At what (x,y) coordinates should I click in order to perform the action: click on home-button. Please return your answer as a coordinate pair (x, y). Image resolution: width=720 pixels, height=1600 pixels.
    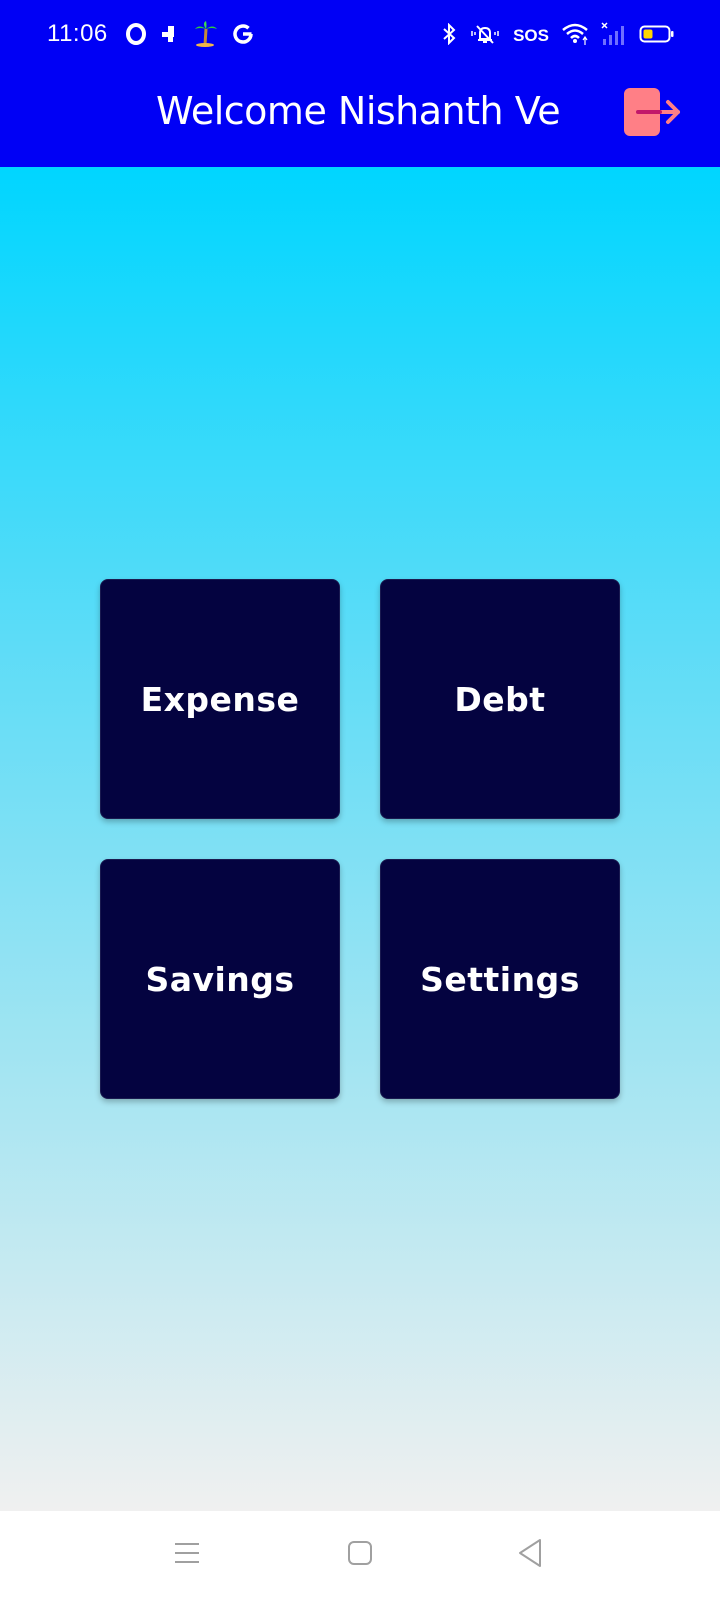
    Looking at the image, I should click on (360, 1555).